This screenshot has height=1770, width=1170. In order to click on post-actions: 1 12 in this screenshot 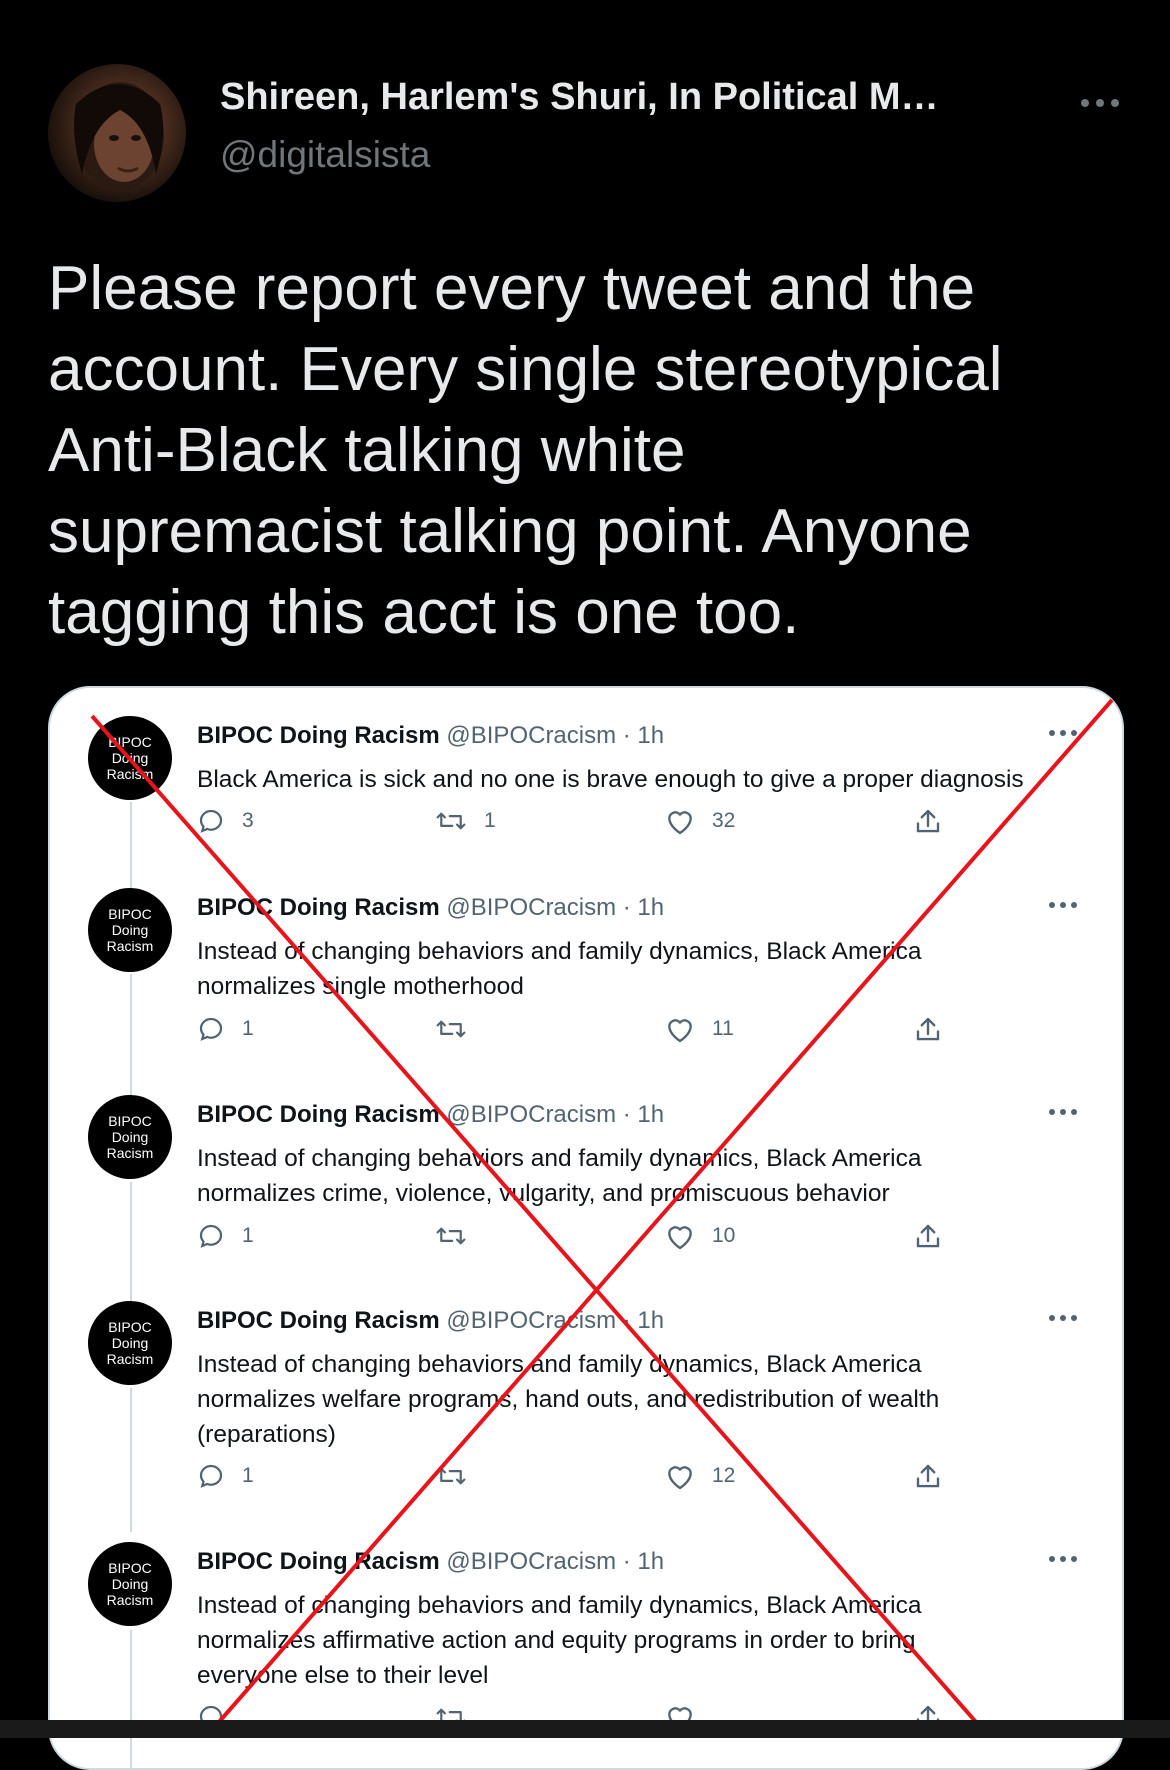, I will do `click(586, 1479)`.